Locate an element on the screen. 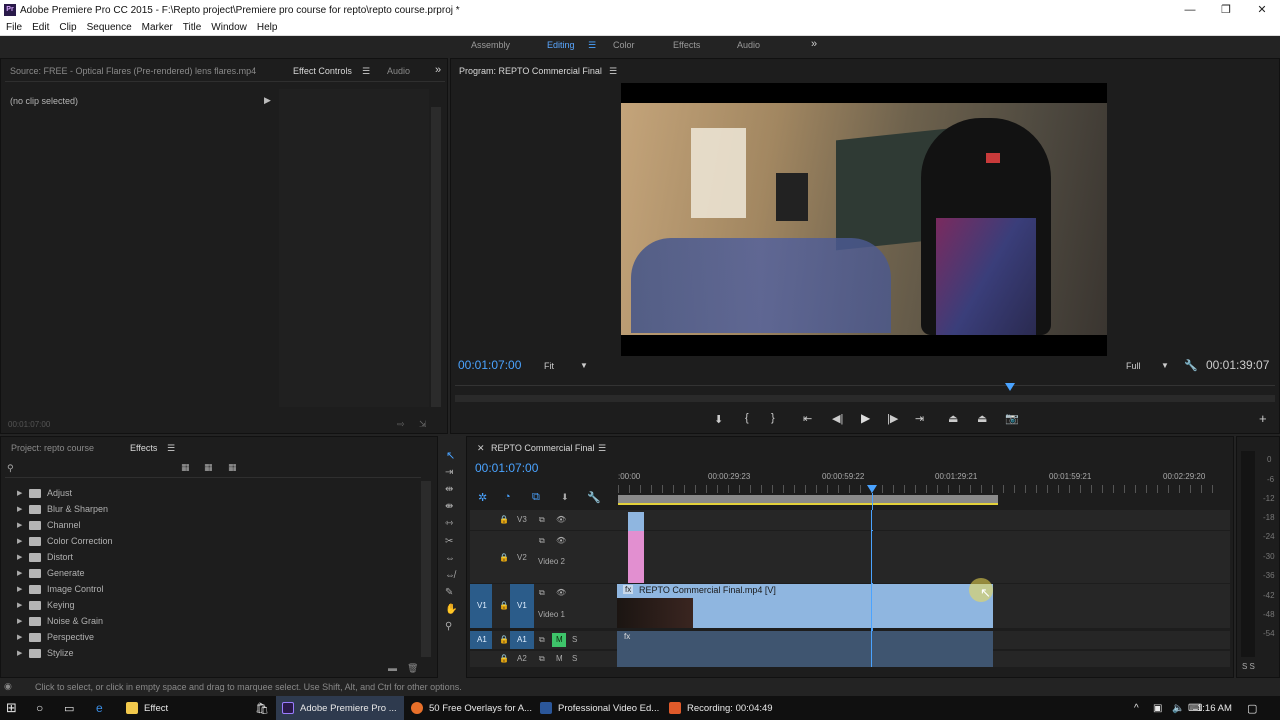  network-icon: ▣ is located at coordinates (1157, 708).